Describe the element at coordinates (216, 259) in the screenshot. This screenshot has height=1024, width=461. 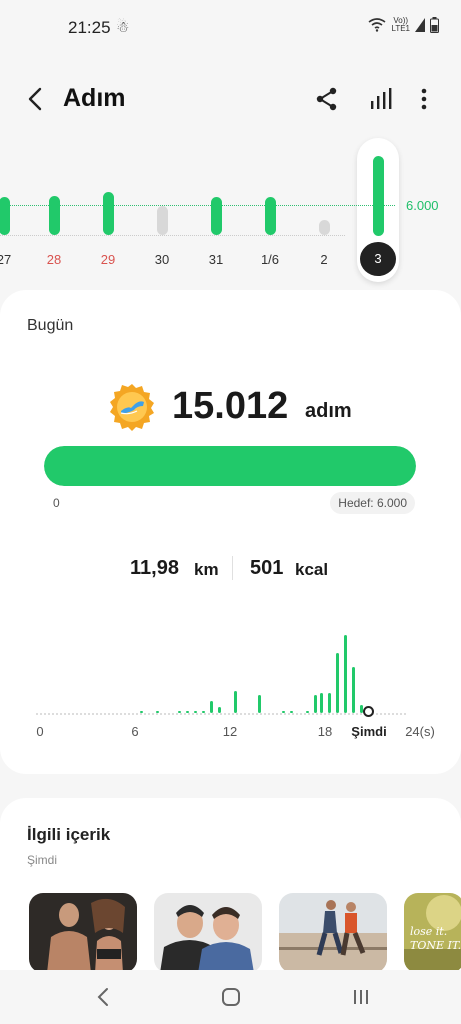
I see `day-label: 31` at that location.